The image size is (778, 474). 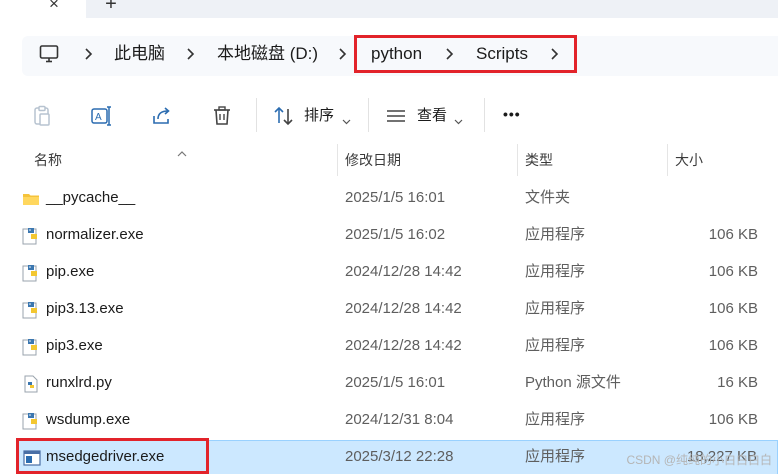 I want to click on file-type: 文件夹, so click(x=548, y=197).